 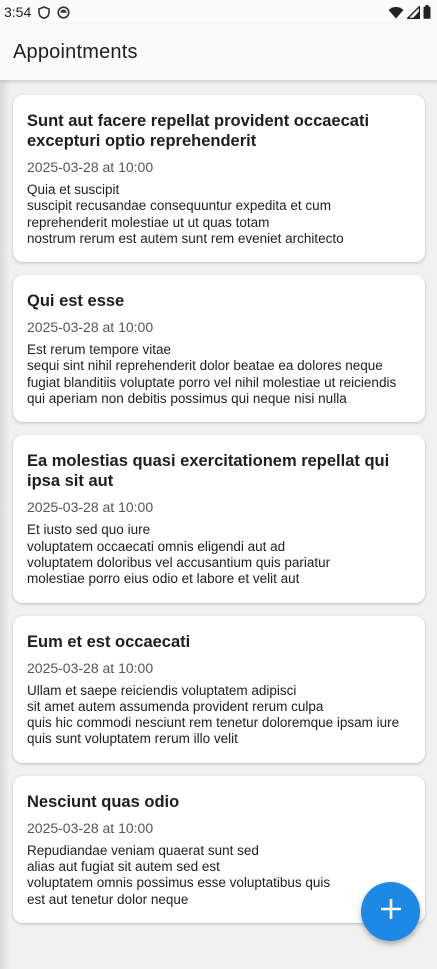 What do you see at coordinates (75, 51) in the screenshot?
I see `page-title: Appointments` at bounding box center [75, 51].